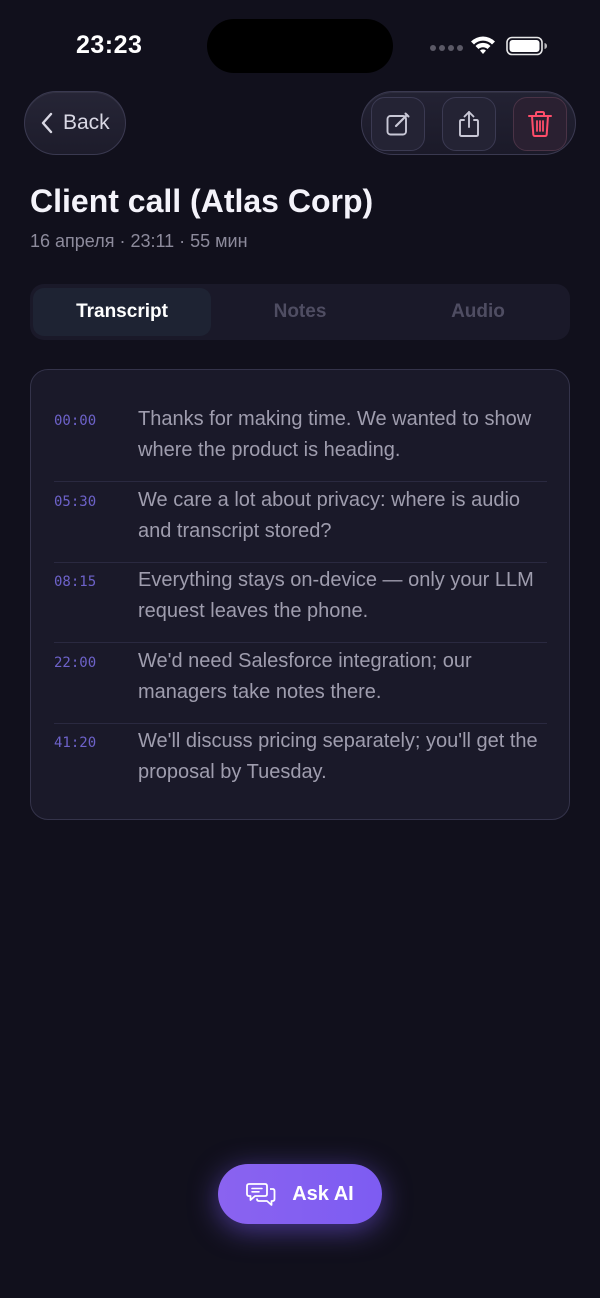  I want to click on dynamic-island, so click(300, 46).